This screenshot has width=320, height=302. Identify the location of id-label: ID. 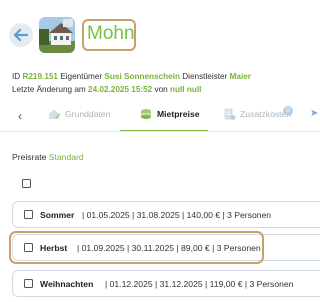
(16, 76).